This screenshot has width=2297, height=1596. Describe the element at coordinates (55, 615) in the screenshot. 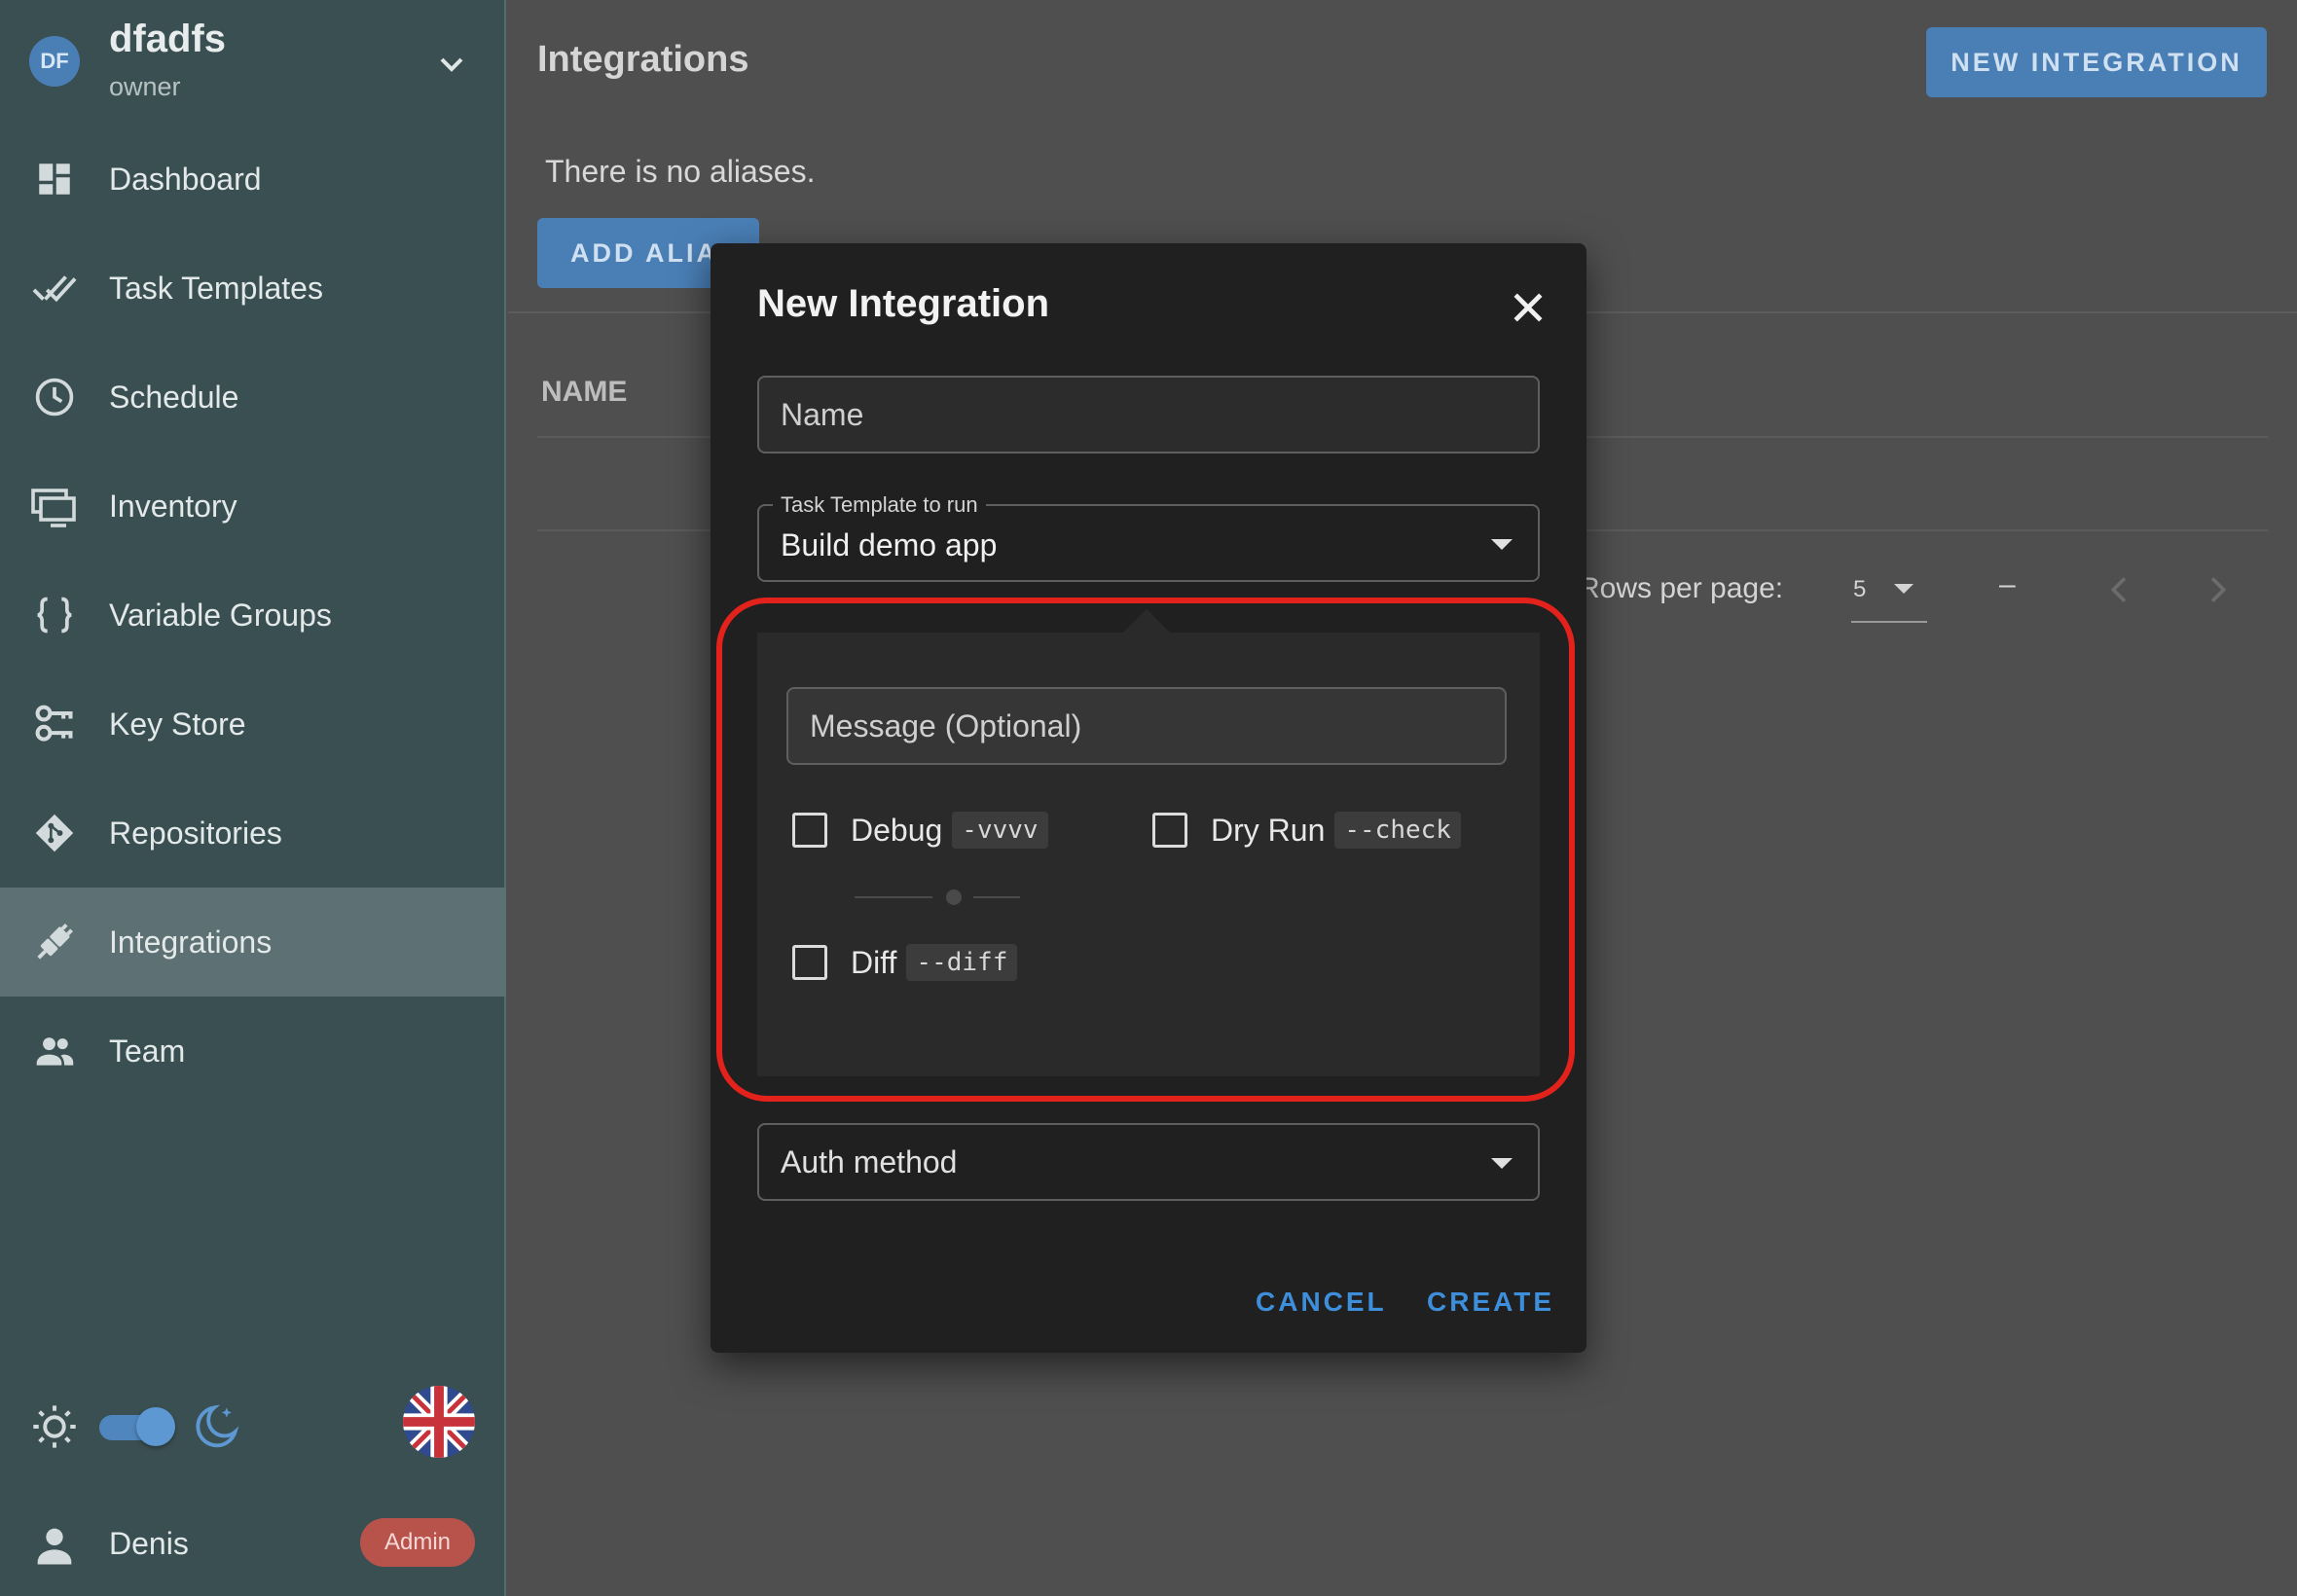

I see `braces-icon` at that location.